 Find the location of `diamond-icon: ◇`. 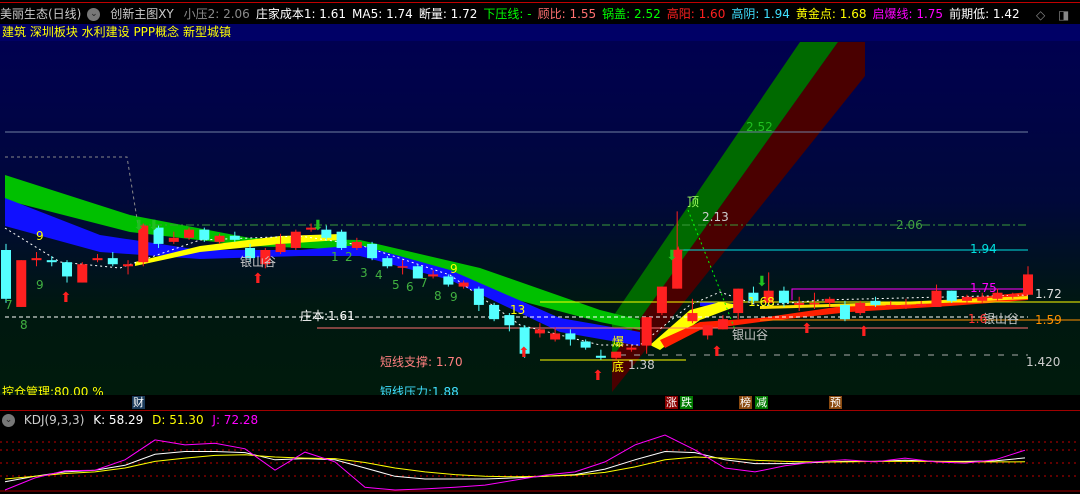

diamond-icon: ◇ is located at coordinates (1040, 15).